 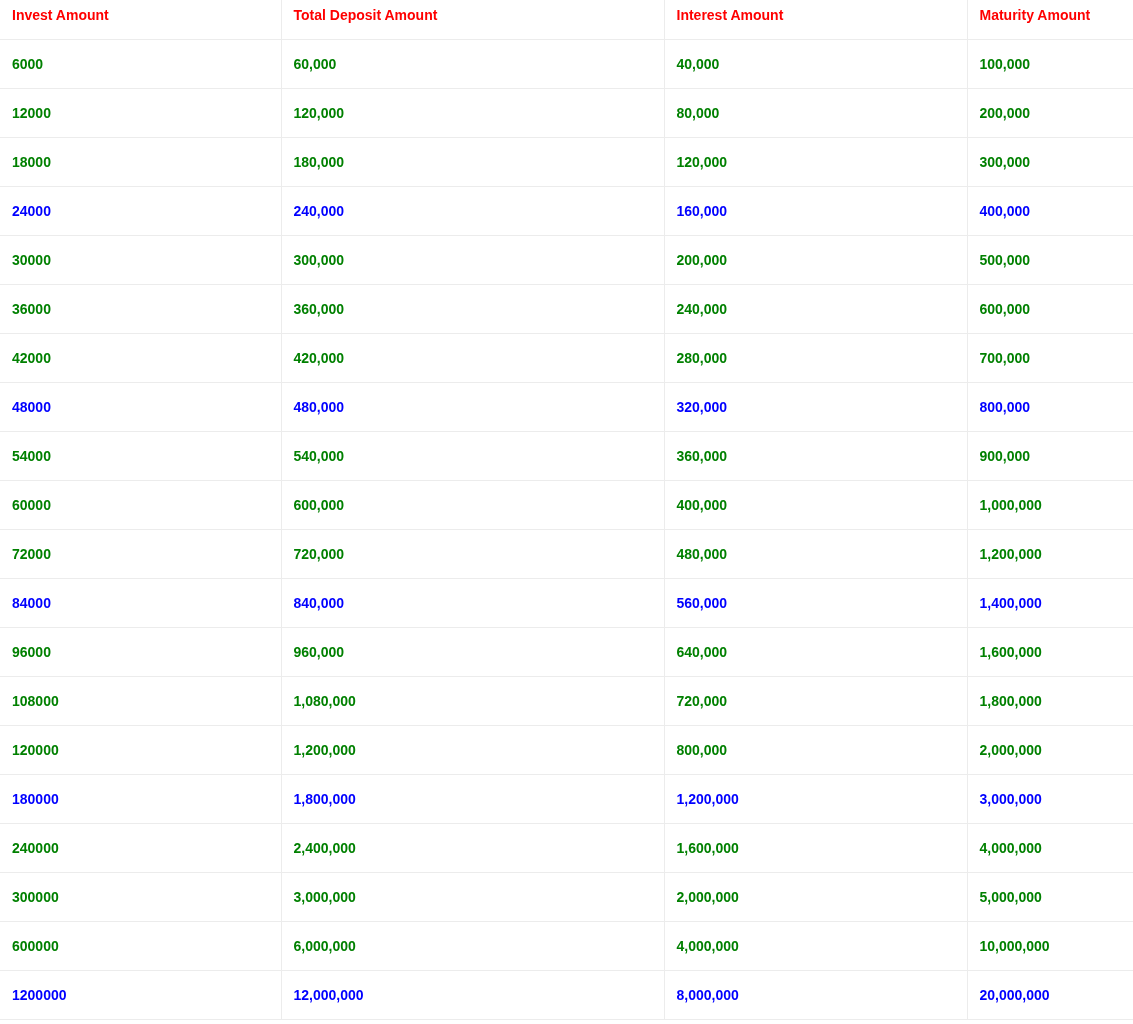 I want to click on table-cell: 640,000, so click(x=815, y=651).